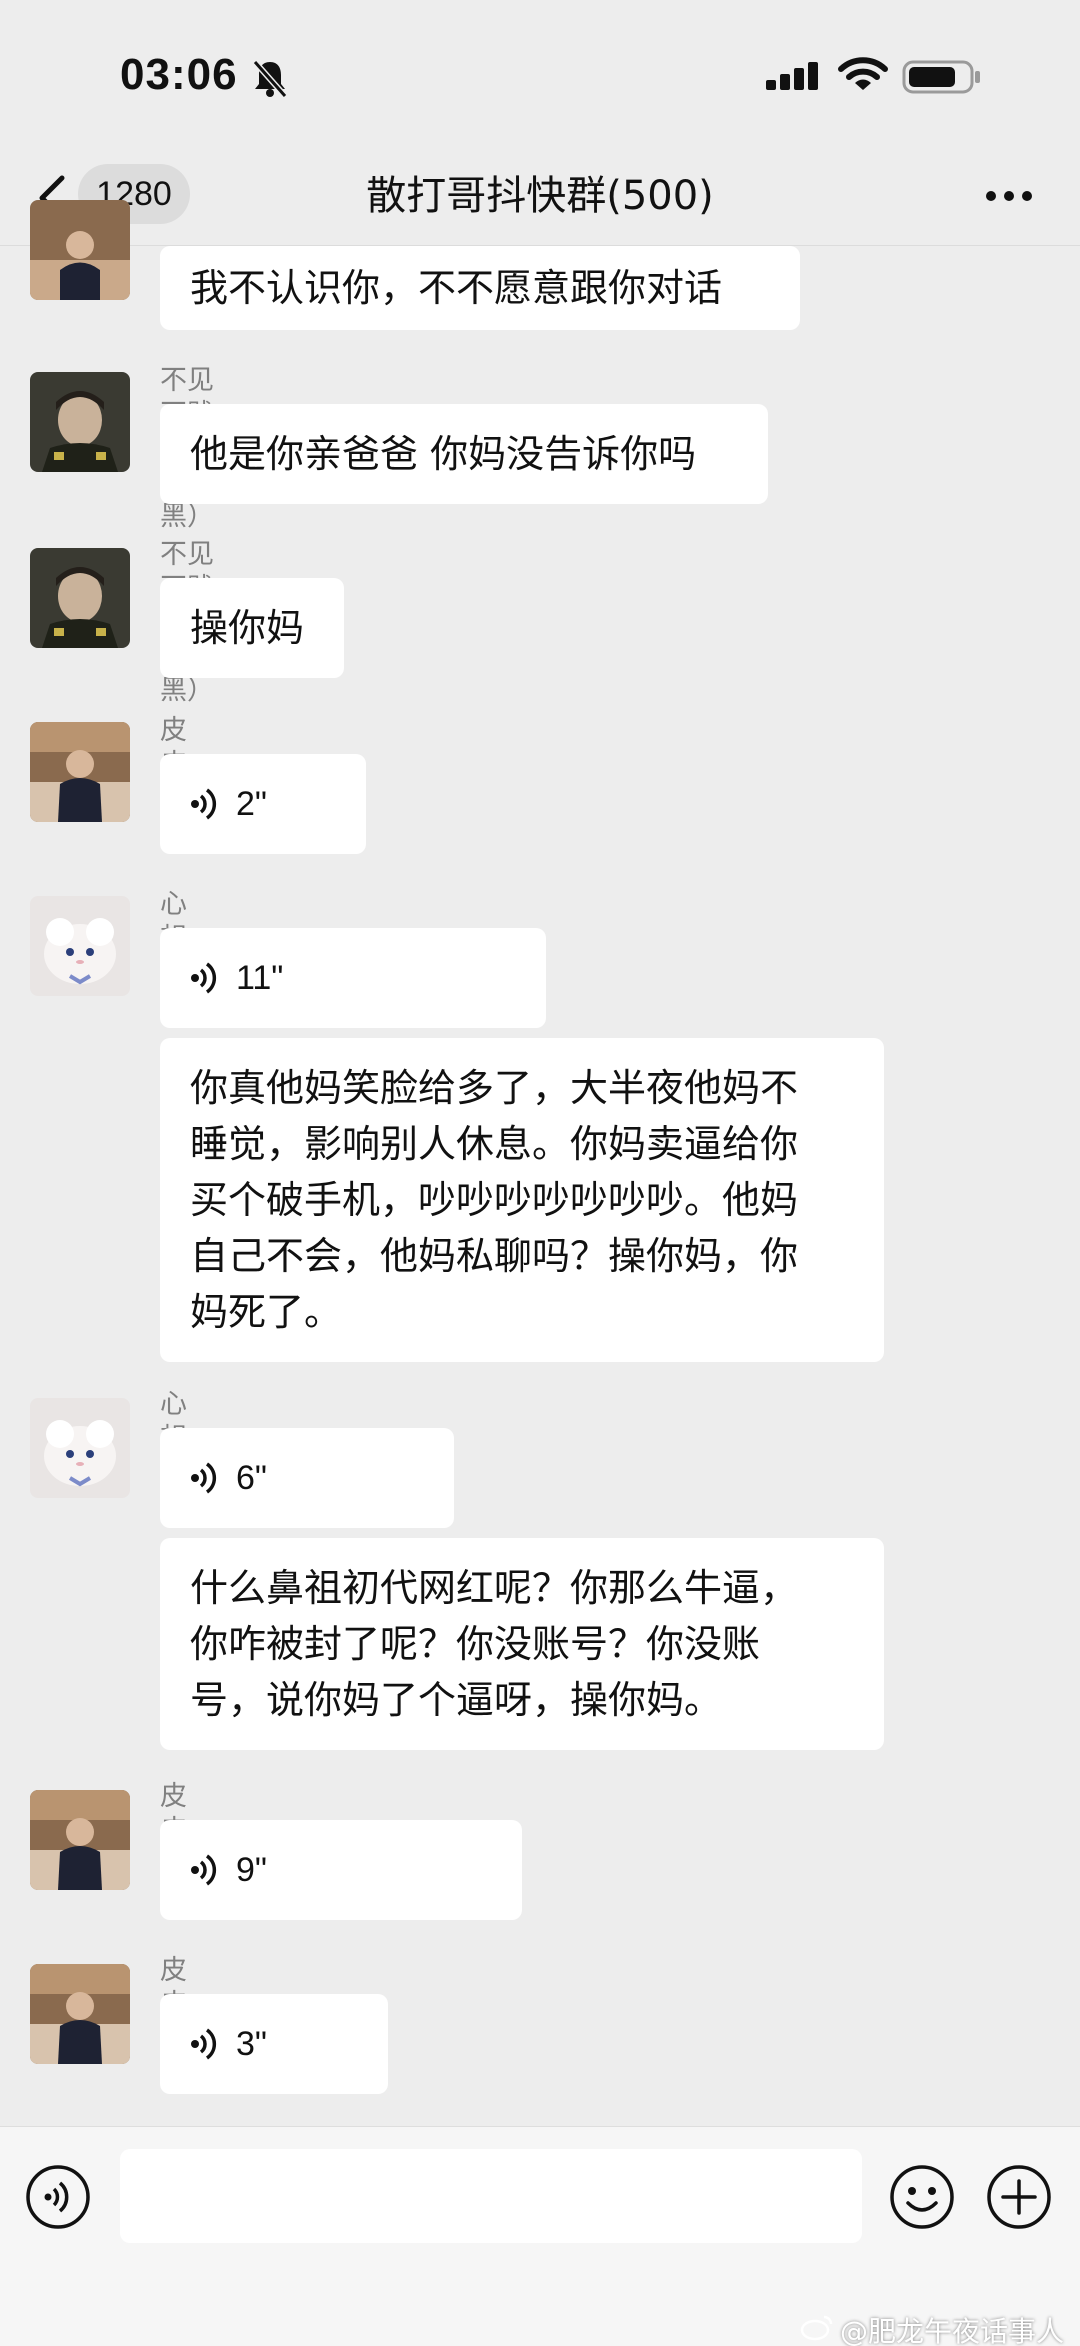 Image resolution: width=1080 pixels, height=2346 pixels. I want to click on message-text-line: 什么鼻祖初代网红呢？你那么牛逼，, so click(494, 1588).